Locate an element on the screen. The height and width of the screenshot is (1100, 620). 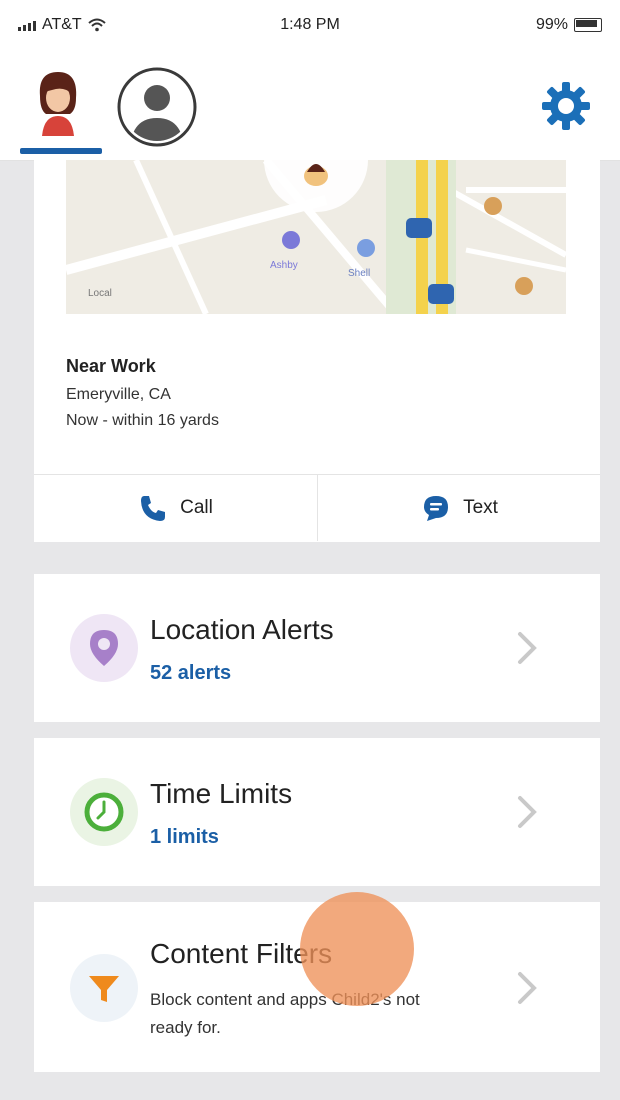
call-button: Call is located at coordinates (175, 508).